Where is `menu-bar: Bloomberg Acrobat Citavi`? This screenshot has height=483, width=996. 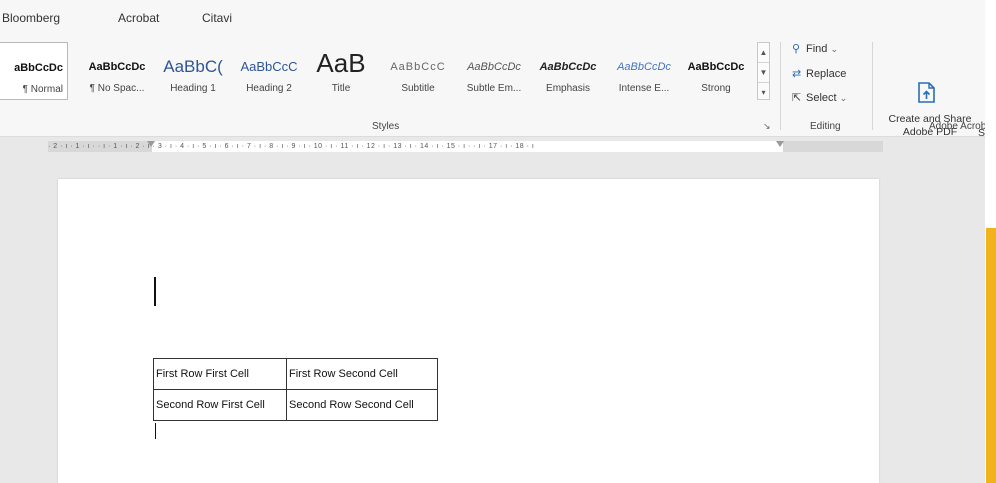
menu-bar: Bloomberg Acrobat Citavi is located at coordinates (492, 18).